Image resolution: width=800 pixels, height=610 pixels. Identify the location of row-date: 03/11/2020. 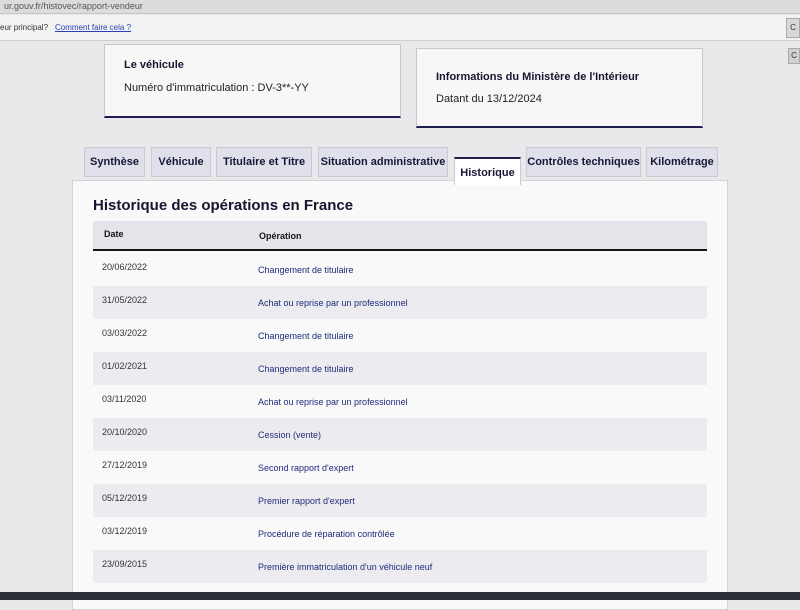
(124, 399).